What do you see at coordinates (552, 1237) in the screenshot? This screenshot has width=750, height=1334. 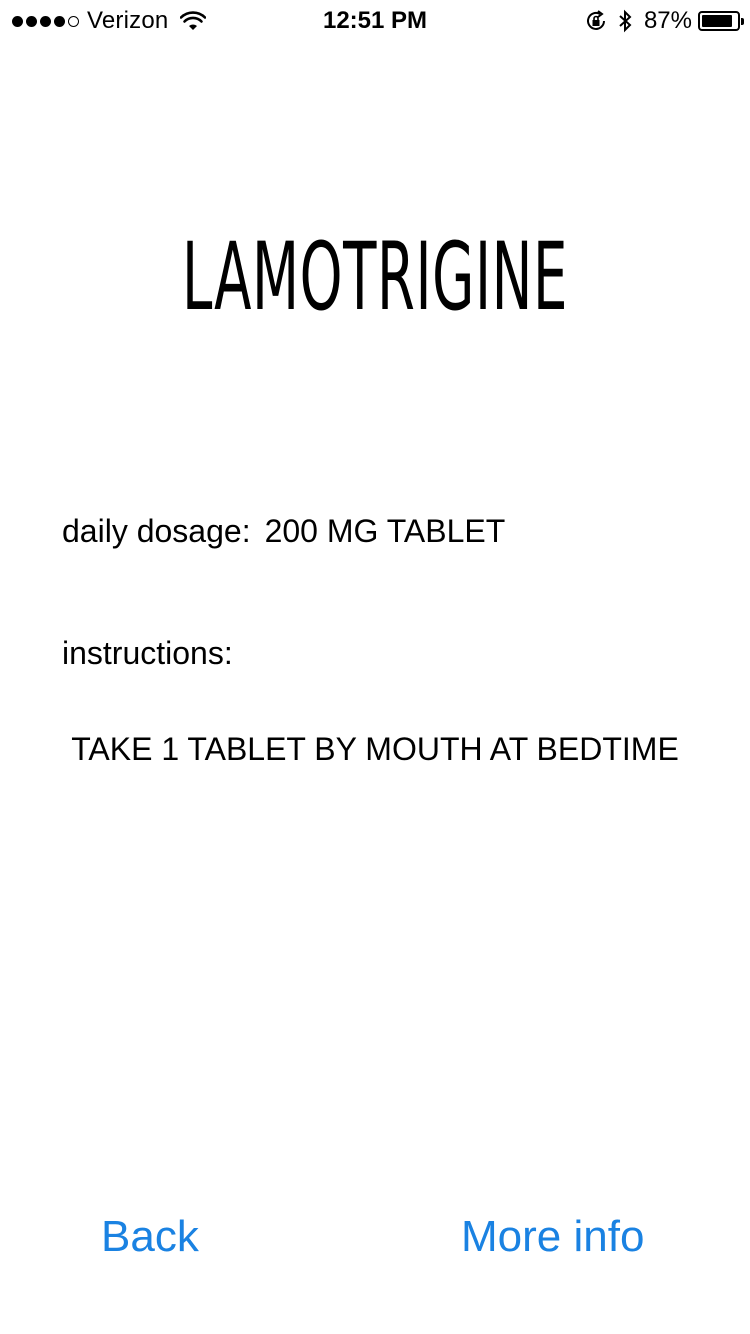 I see `more-info-button: More info` at bounding box center [552, 1237].